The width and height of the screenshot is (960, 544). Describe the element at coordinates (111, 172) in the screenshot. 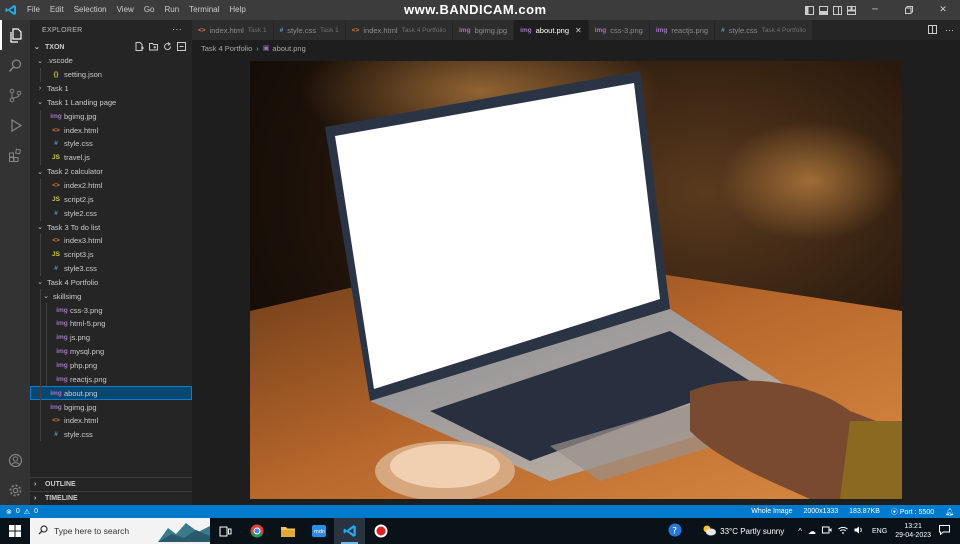

I see `tree-folder: ⌄ Task 2 calculator` at that location.